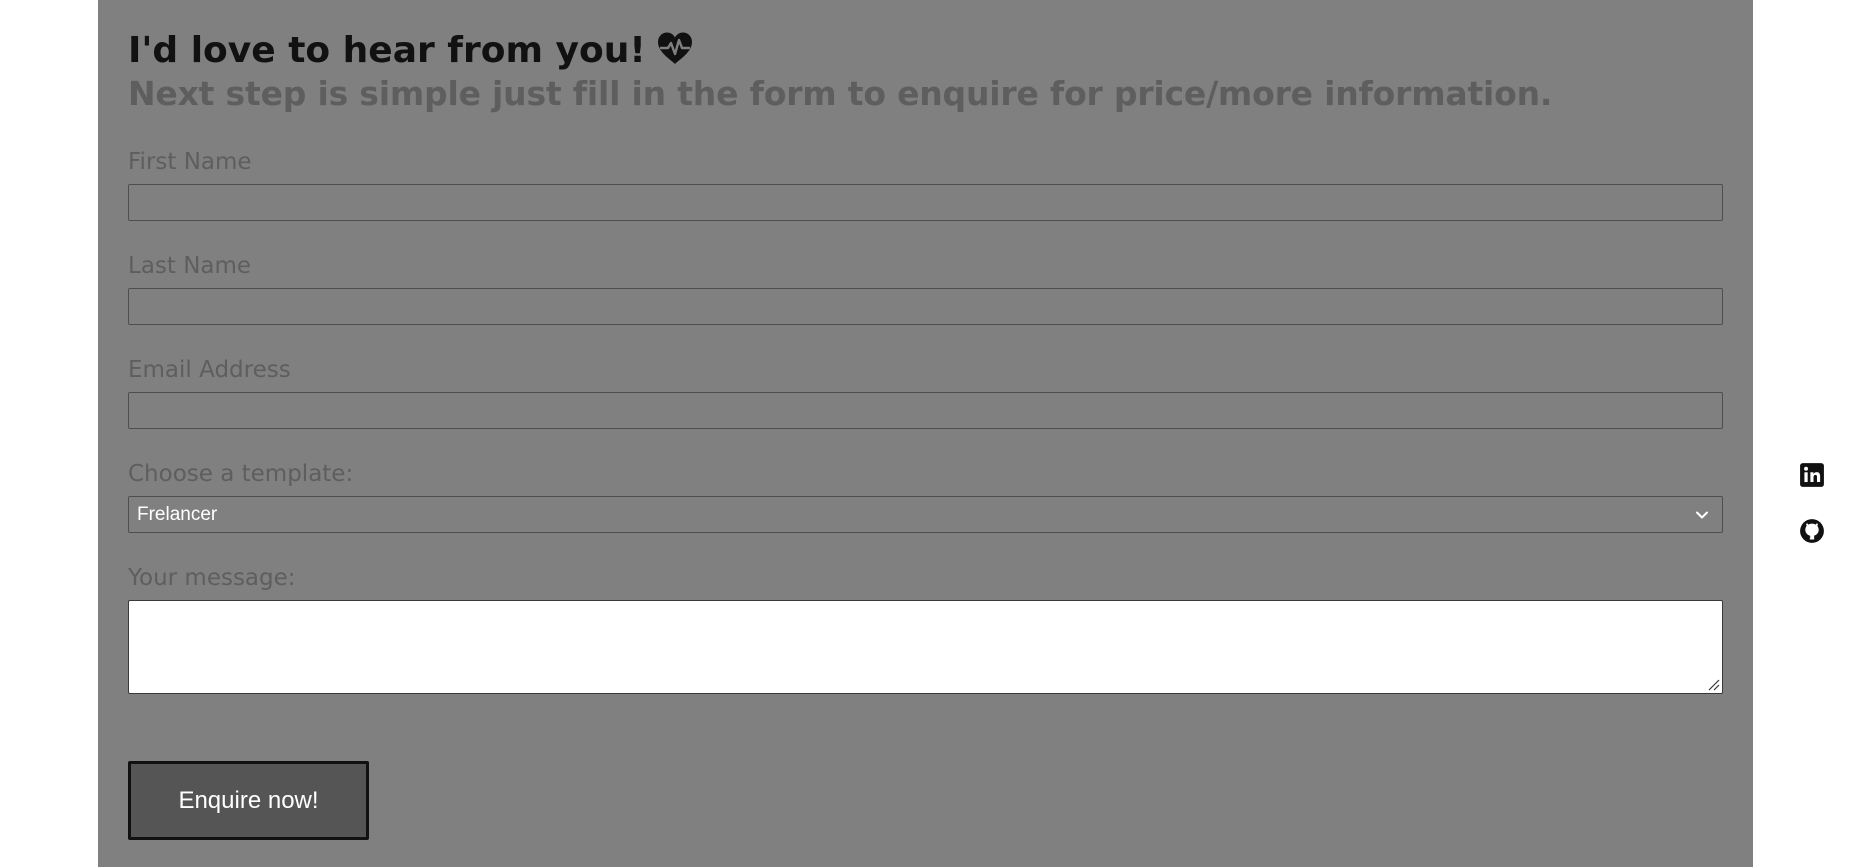  Describe the element at coordinates (925, 647) in the screenshot. I see `message-textarea` at that location.